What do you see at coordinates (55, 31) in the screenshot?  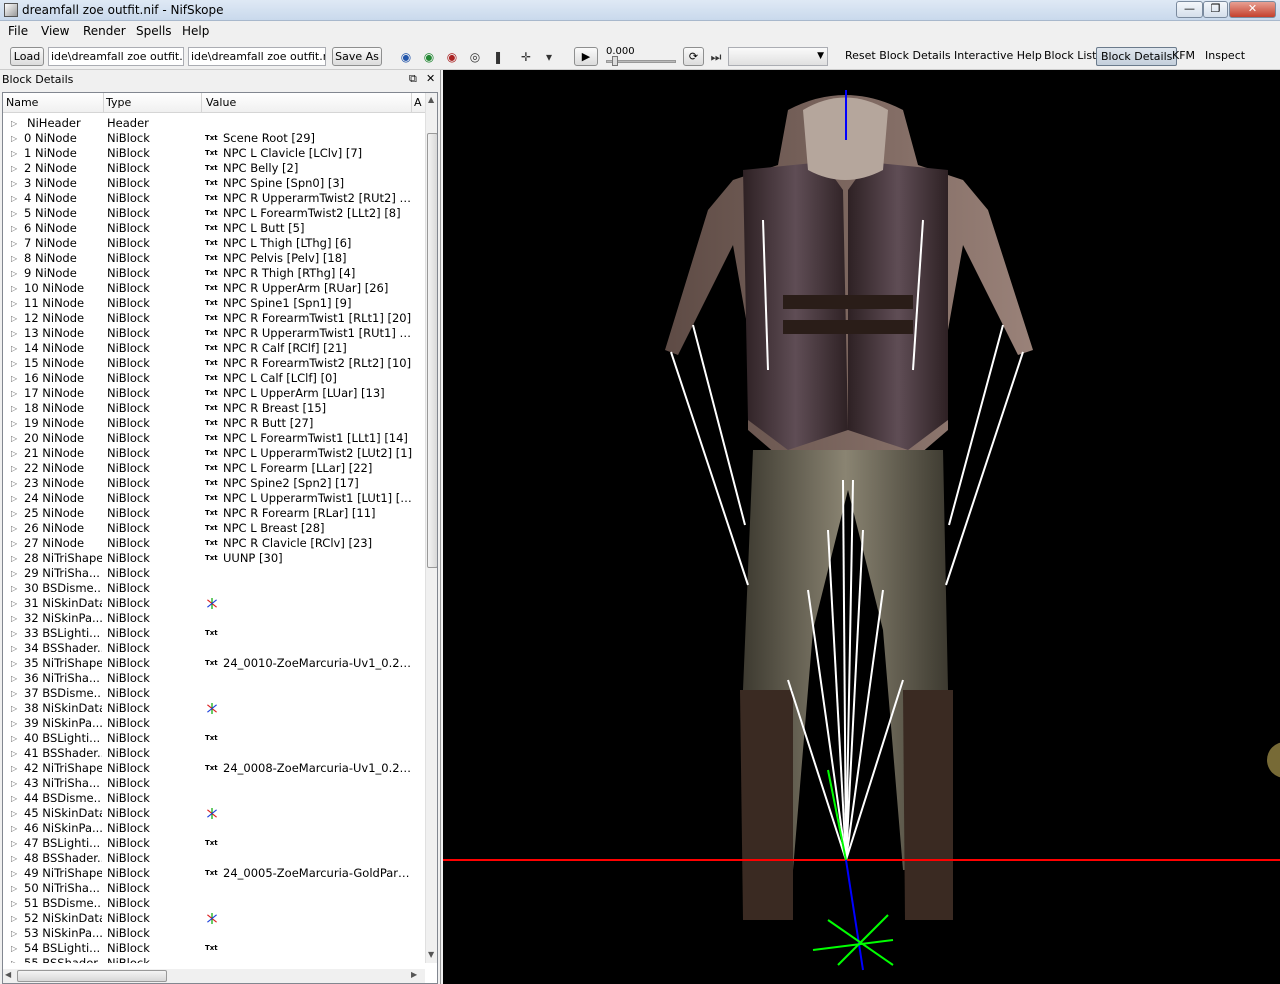 I see `menu-view: View` at bounding box center [55, 31].